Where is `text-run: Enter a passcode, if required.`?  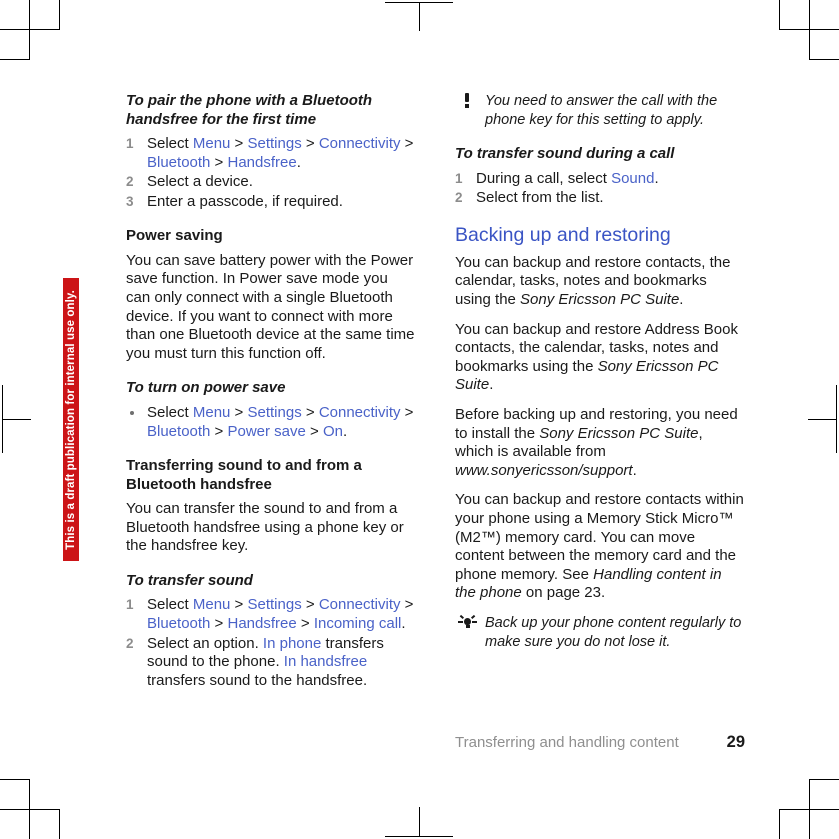 text-run: Enter a passcode, if required. is located at coordinates (245, 201).